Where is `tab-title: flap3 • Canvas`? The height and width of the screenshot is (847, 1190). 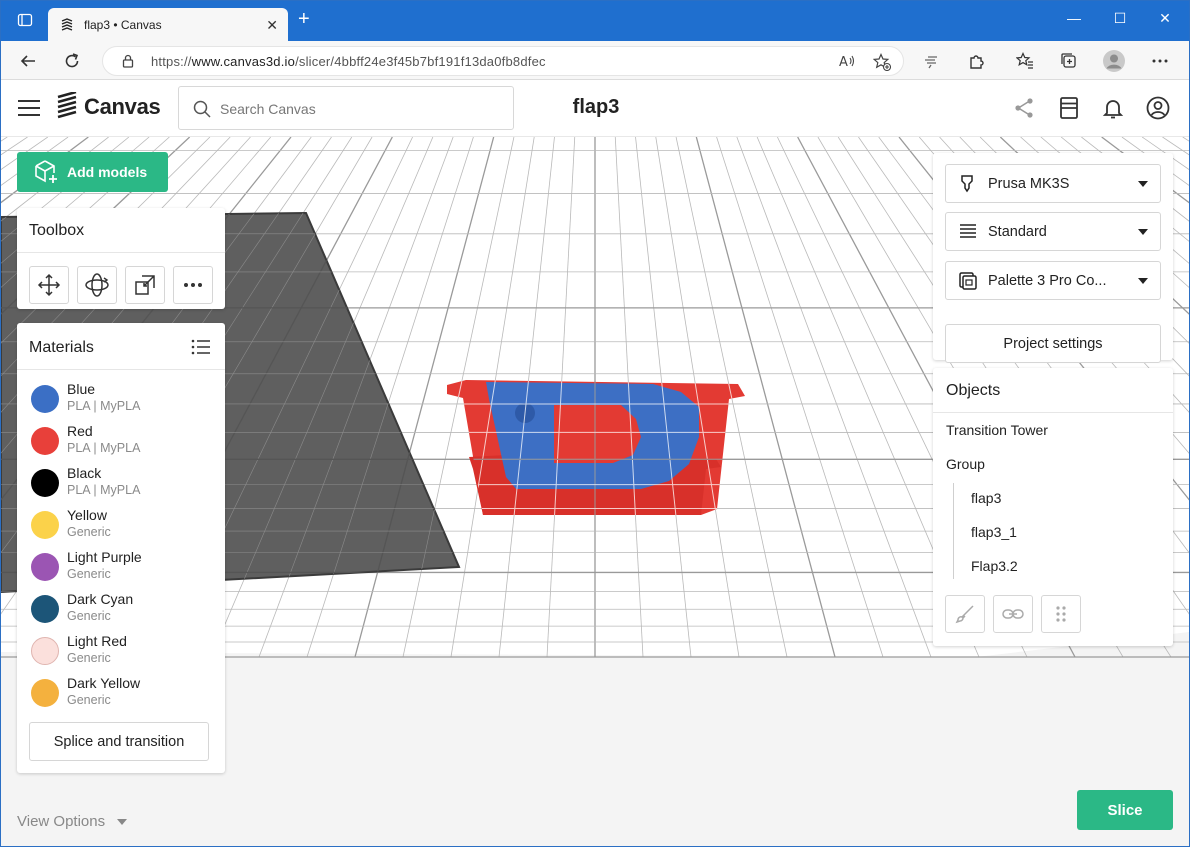 tab-title: flap3 • Canvas is located at coordinates (123, 24).